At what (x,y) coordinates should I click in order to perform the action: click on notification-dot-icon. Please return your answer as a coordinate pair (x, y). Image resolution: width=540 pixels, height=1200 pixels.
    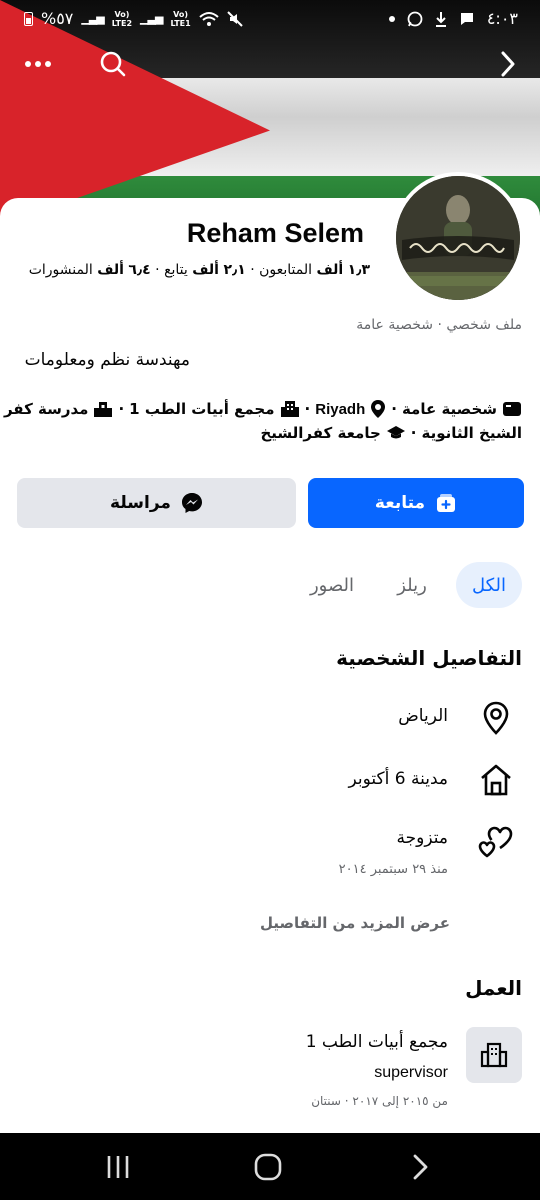
    Looking at the image, I should click on (391, 18).